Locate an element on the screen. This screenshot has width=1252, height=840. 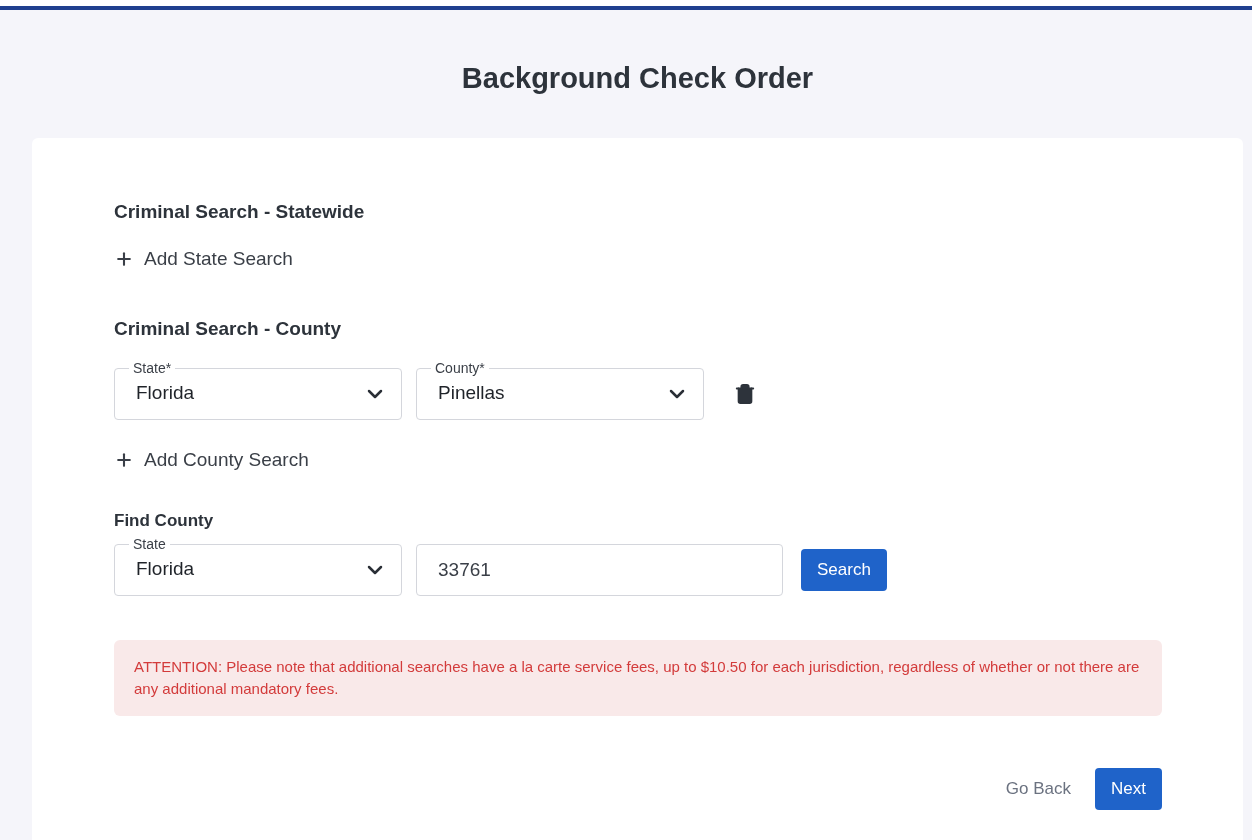
add-link: Add County Search is located at coordinates (211, 459).